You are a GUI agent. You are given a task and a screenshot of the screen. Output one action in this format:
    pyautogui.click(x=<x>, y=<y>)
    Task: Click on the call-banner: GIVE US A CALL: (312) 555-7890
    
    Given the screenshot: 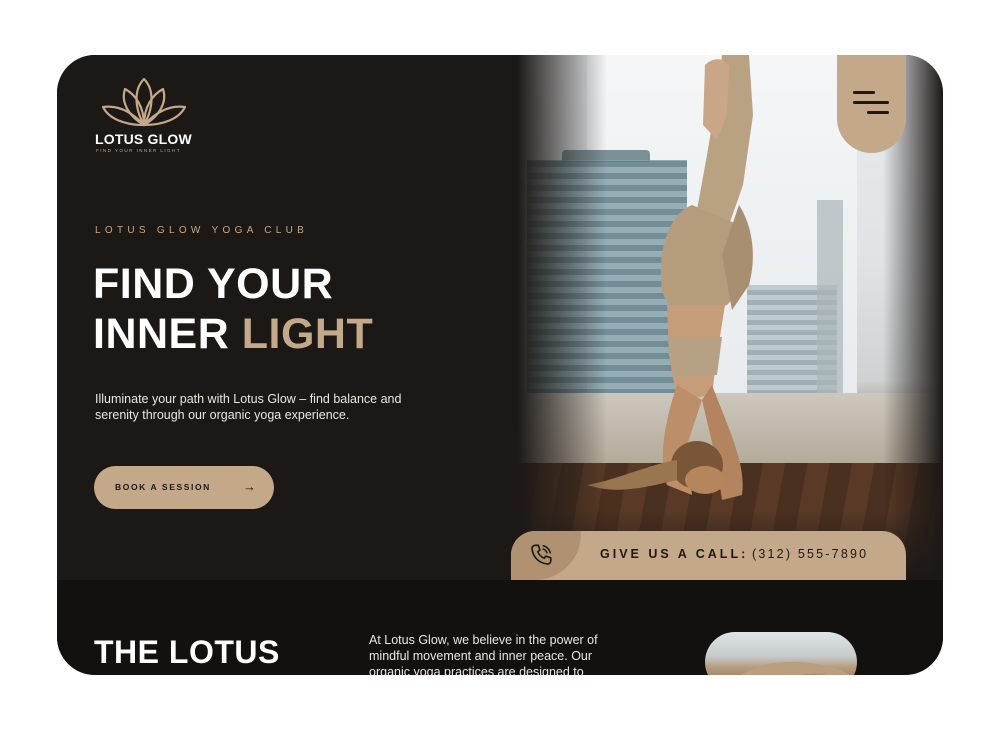 What is the action you would take?
    pyautogui.click(x=708, y=555)
    